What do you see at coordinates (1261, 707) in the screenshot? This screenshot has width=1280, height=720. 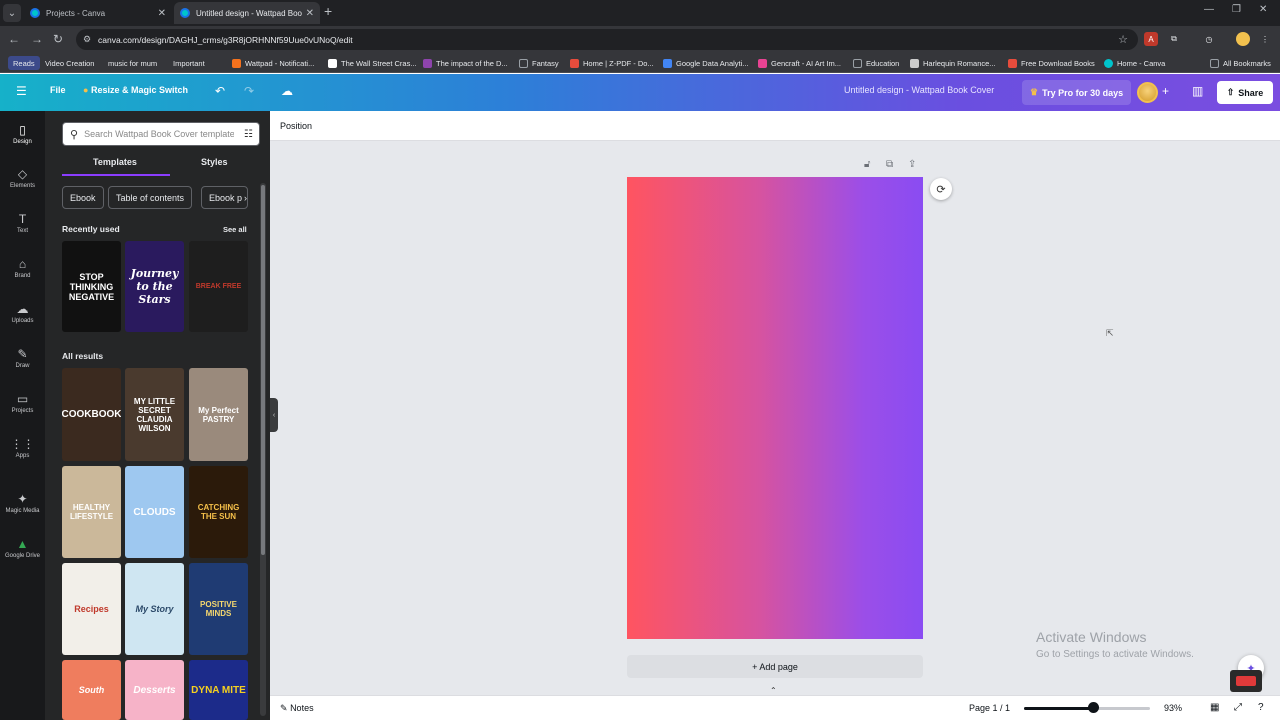 I see `help-icon: ?` at bounding box center [1261, 707].